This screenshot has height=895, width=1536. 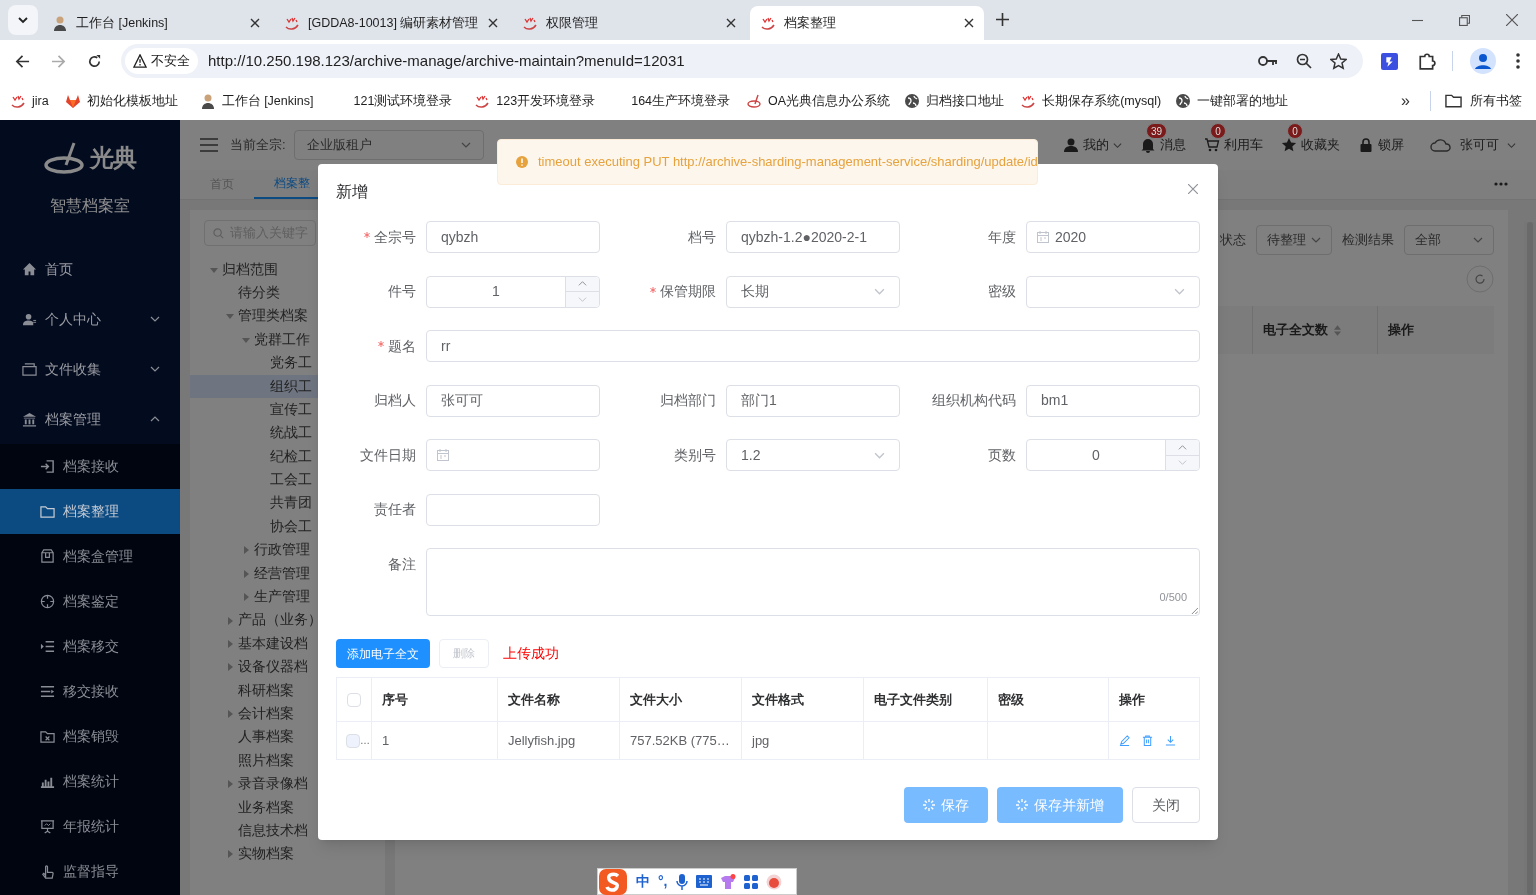 I want to click on tree-node: 生产管理, so click(x=287, y=597).